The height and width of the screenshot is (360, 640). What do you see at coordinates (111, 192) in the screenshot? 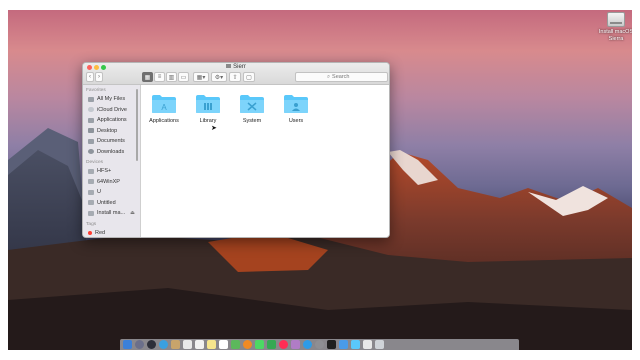
I see `sidebar-item-u: U` at bounding box center [111, 192].